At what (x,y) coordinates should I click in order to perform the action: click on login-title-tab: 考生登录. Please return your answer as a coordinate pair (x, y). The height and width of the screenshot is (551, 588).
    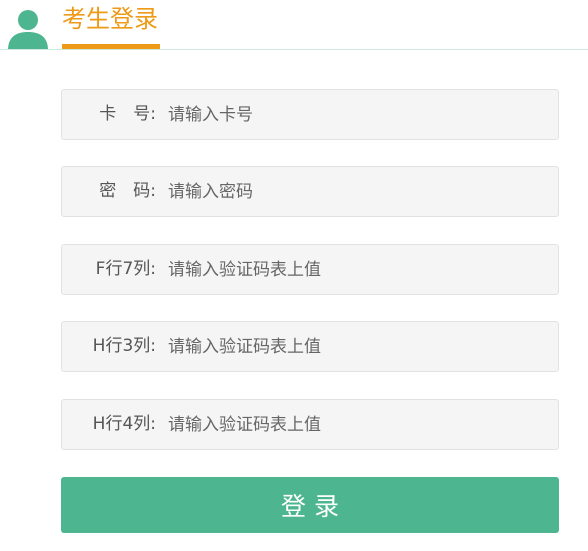
    Looking at the image, I should click on (111, 25).